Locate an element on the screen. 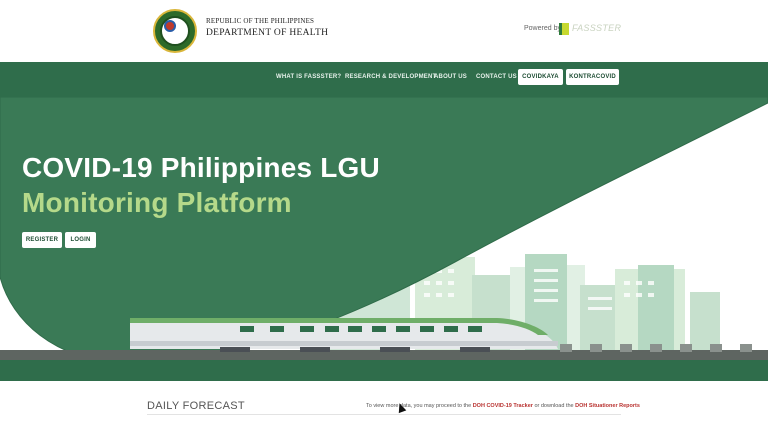  powered-by-label: Powered by is located at coordinates (542, 28).